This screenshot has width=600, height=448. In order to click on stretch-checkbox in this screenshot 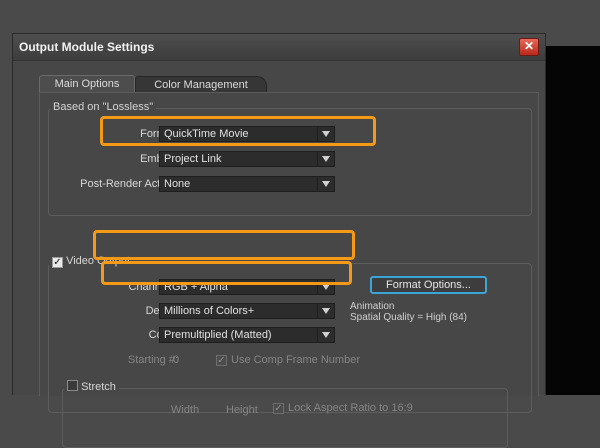, I will do `click(72, 385)`.